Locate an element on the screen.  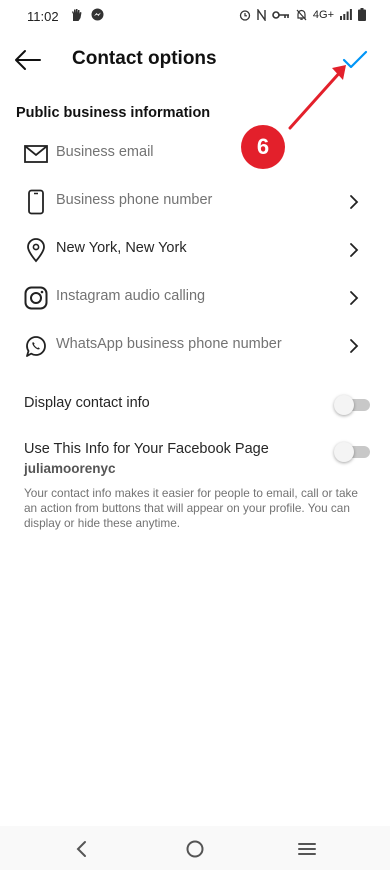
phone-icon is located at coordinates (36, 202).